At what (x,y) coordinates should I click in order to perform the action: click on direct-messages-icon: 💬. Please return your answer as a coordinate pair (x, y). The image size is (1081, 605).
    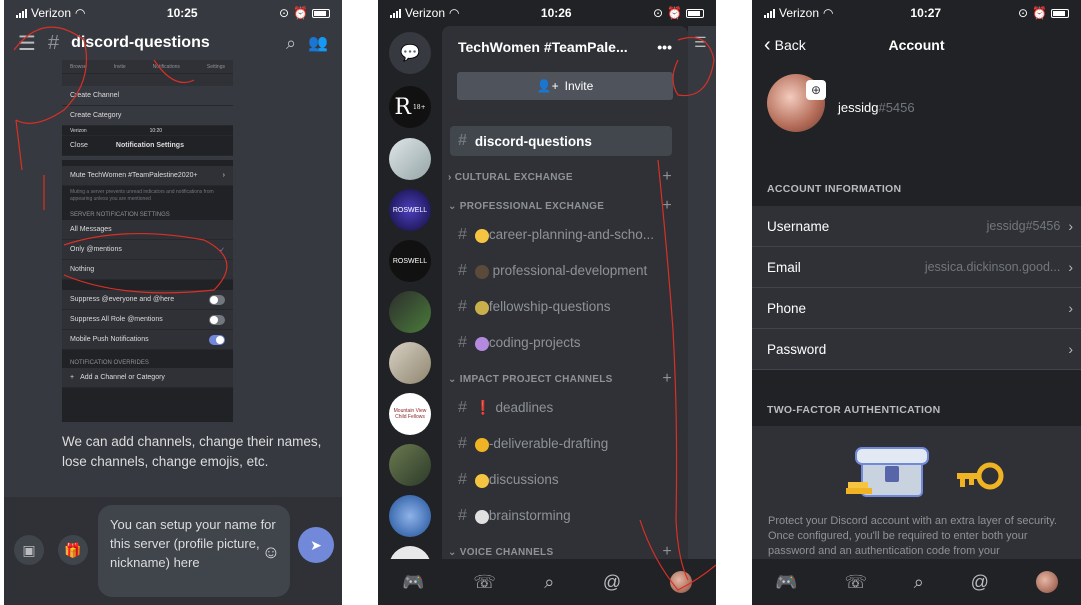
    Looking at the image, I should click on (410, 53).